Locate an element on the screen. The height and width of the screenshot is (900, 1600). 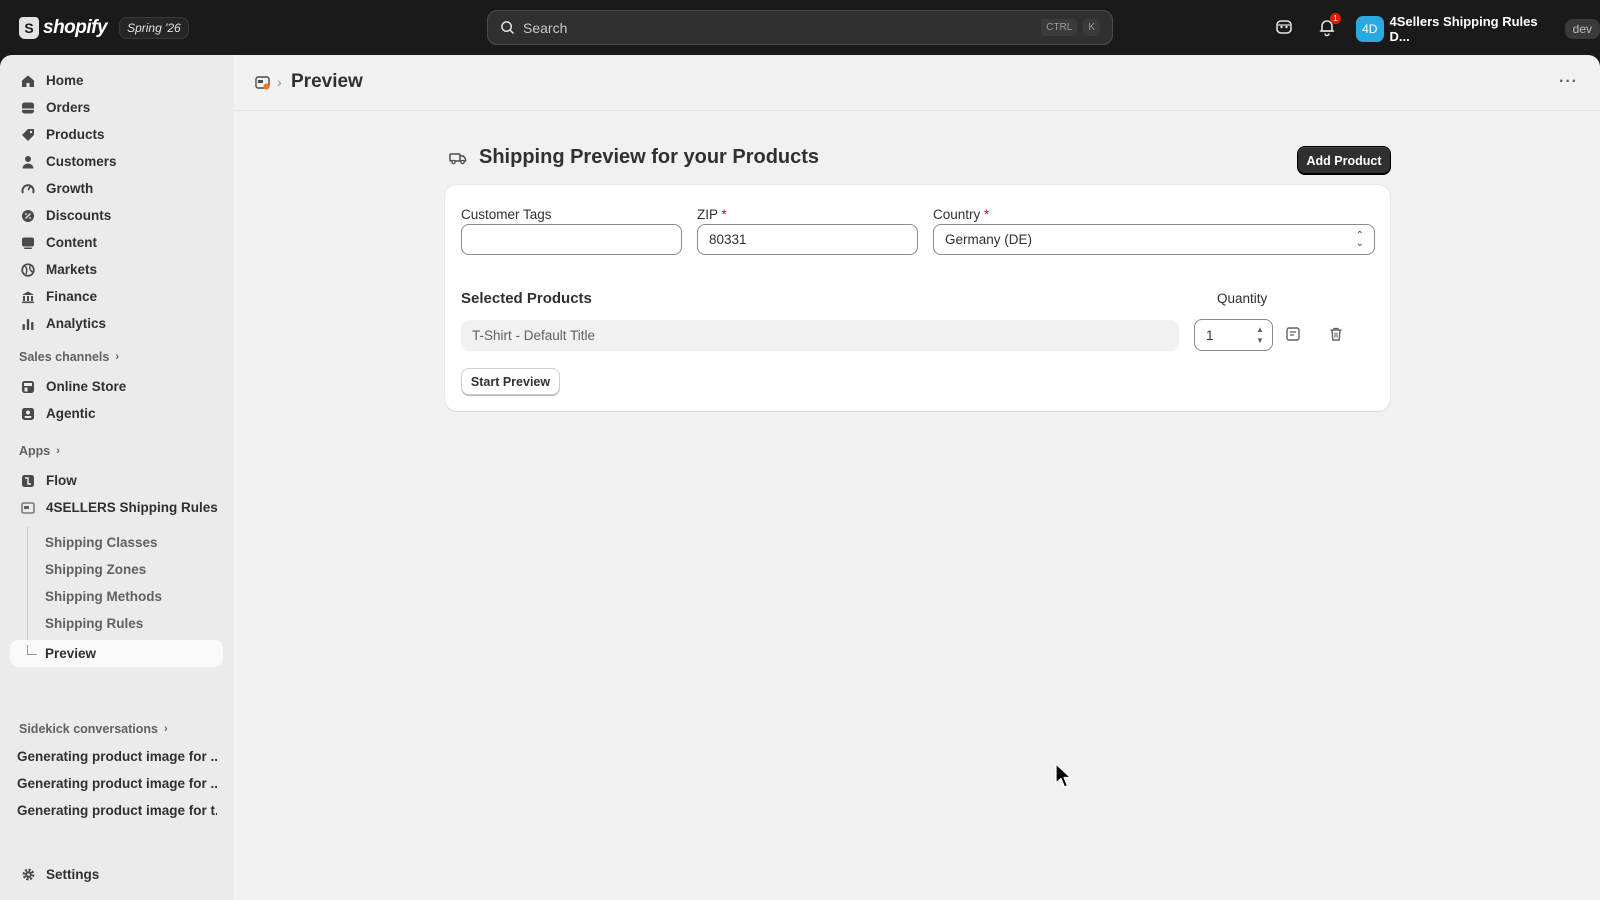
sidekick-conversations-label: Sidekick conversations is located at coordinates (88, 729).